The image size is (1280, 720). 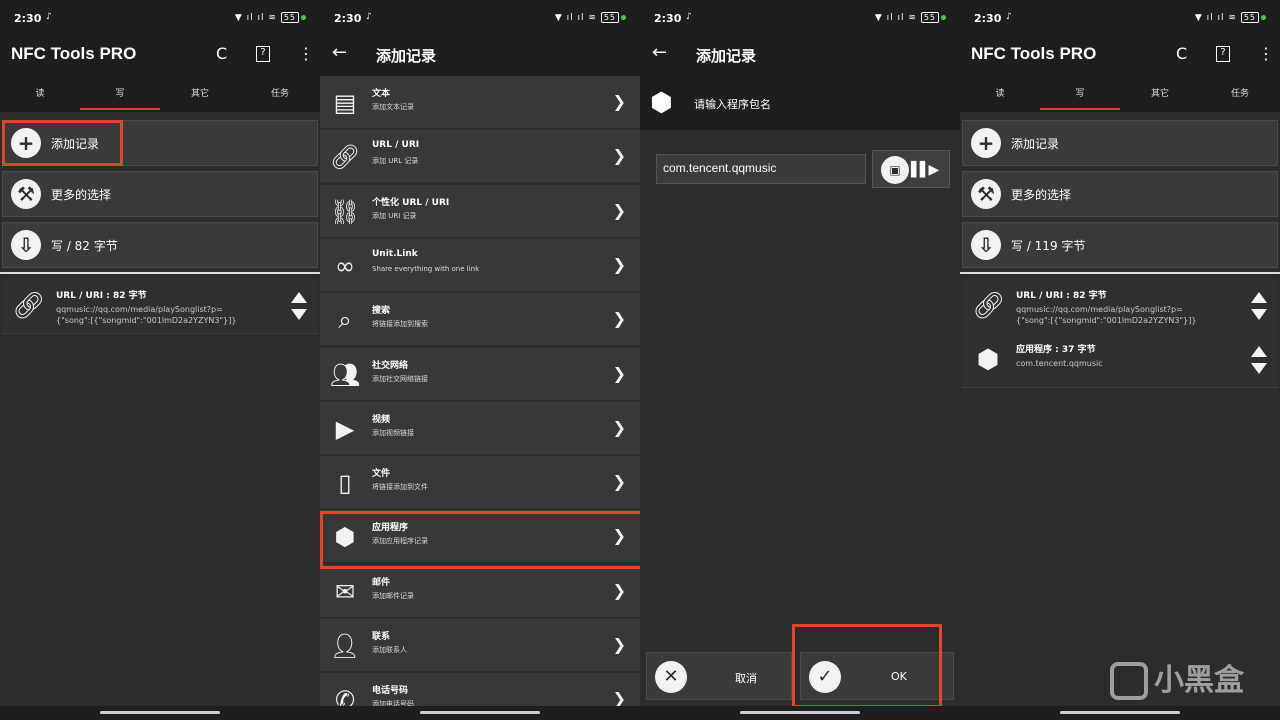 I want to click on download-icon: ⇩, so click(x=26, y=245).